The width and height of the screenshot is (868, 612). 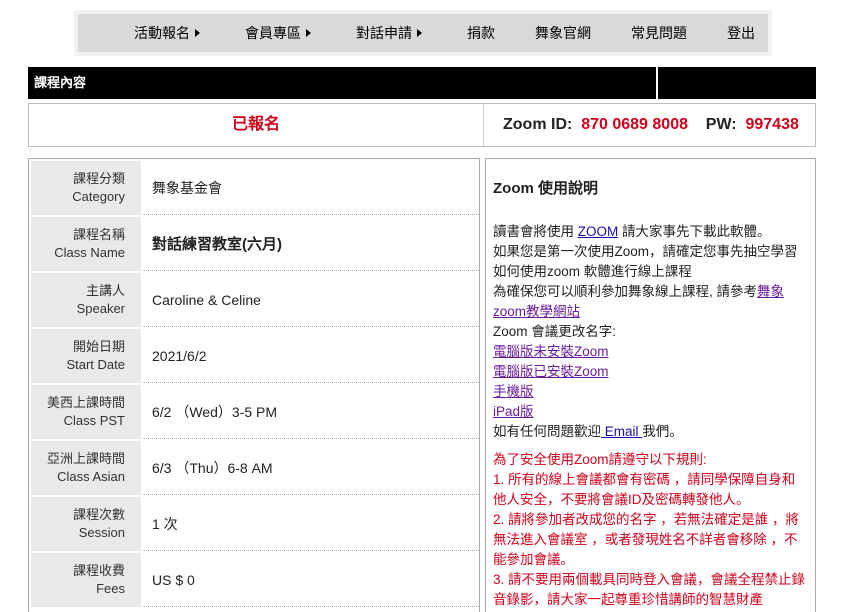 What do you see at coordinates (621, 431) in the screenshot?
I see `email-link: Email` at bounding box center [621, 431].